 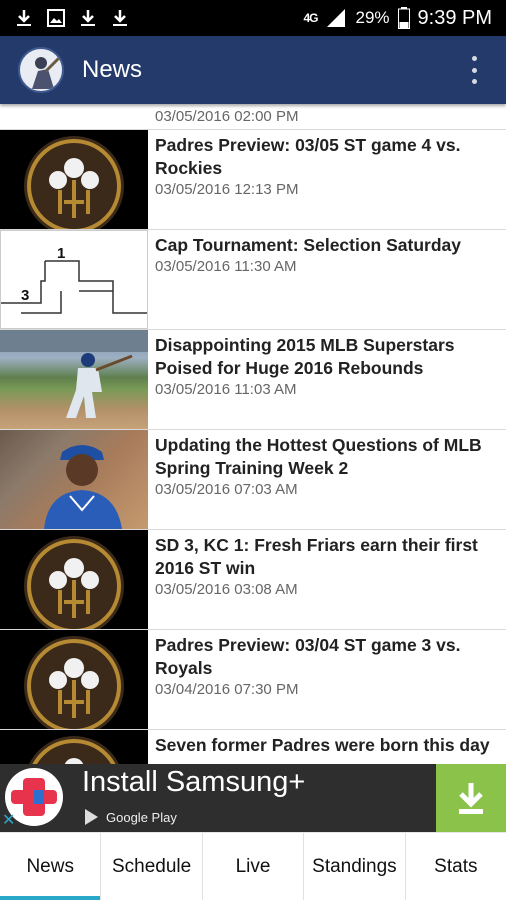 I want to click on ad-title: Install Samsung+, so click(x=194, y=782).